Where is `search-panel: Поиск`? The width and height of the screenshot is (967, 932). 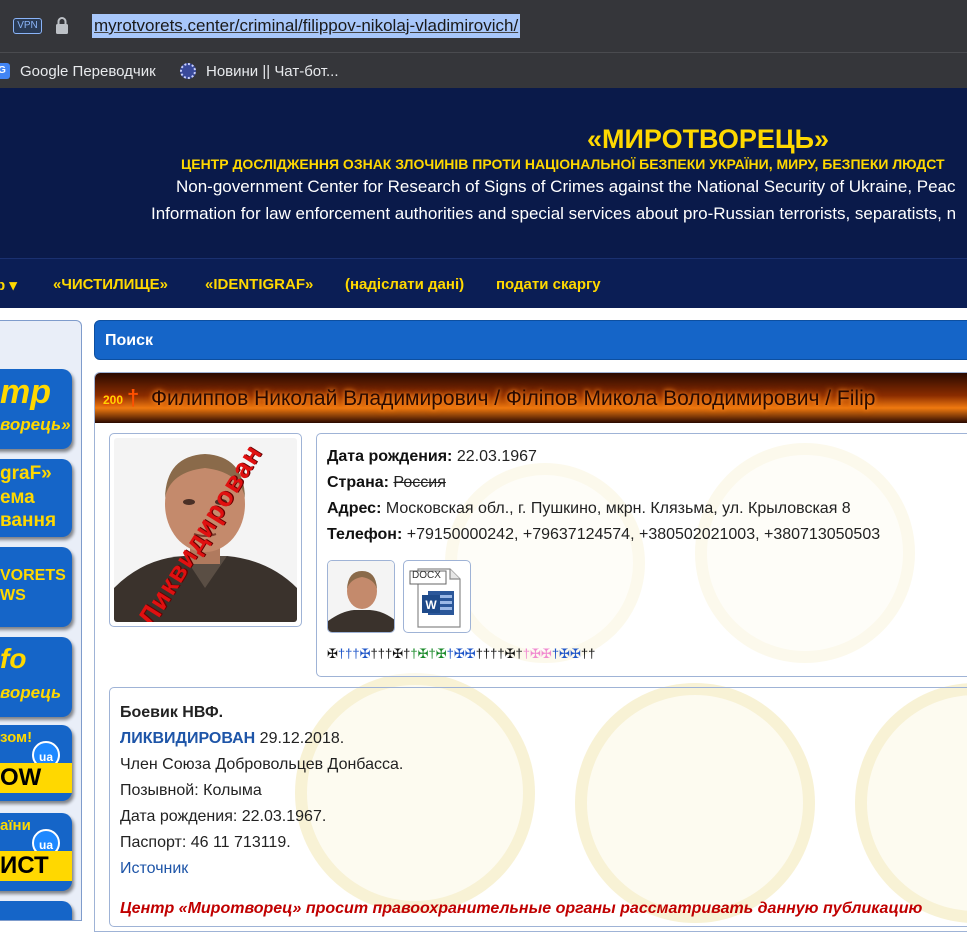
search-panel: Поиск is located at coordinates (530, 340).